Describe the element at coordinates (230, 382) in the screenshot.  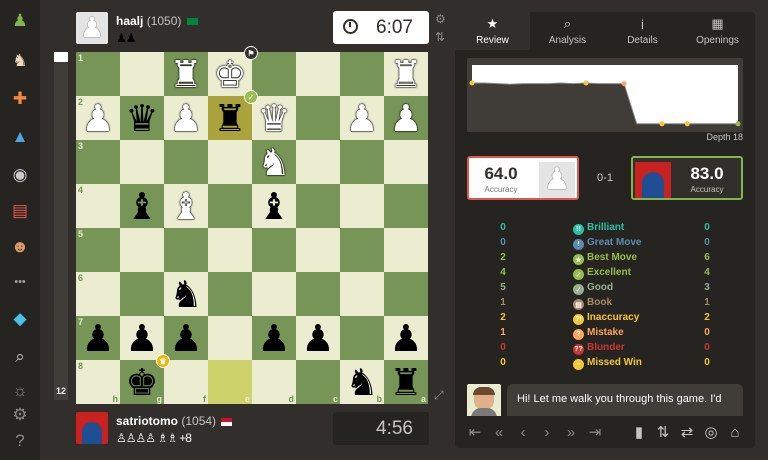
I see `square-e8: e` at that location.